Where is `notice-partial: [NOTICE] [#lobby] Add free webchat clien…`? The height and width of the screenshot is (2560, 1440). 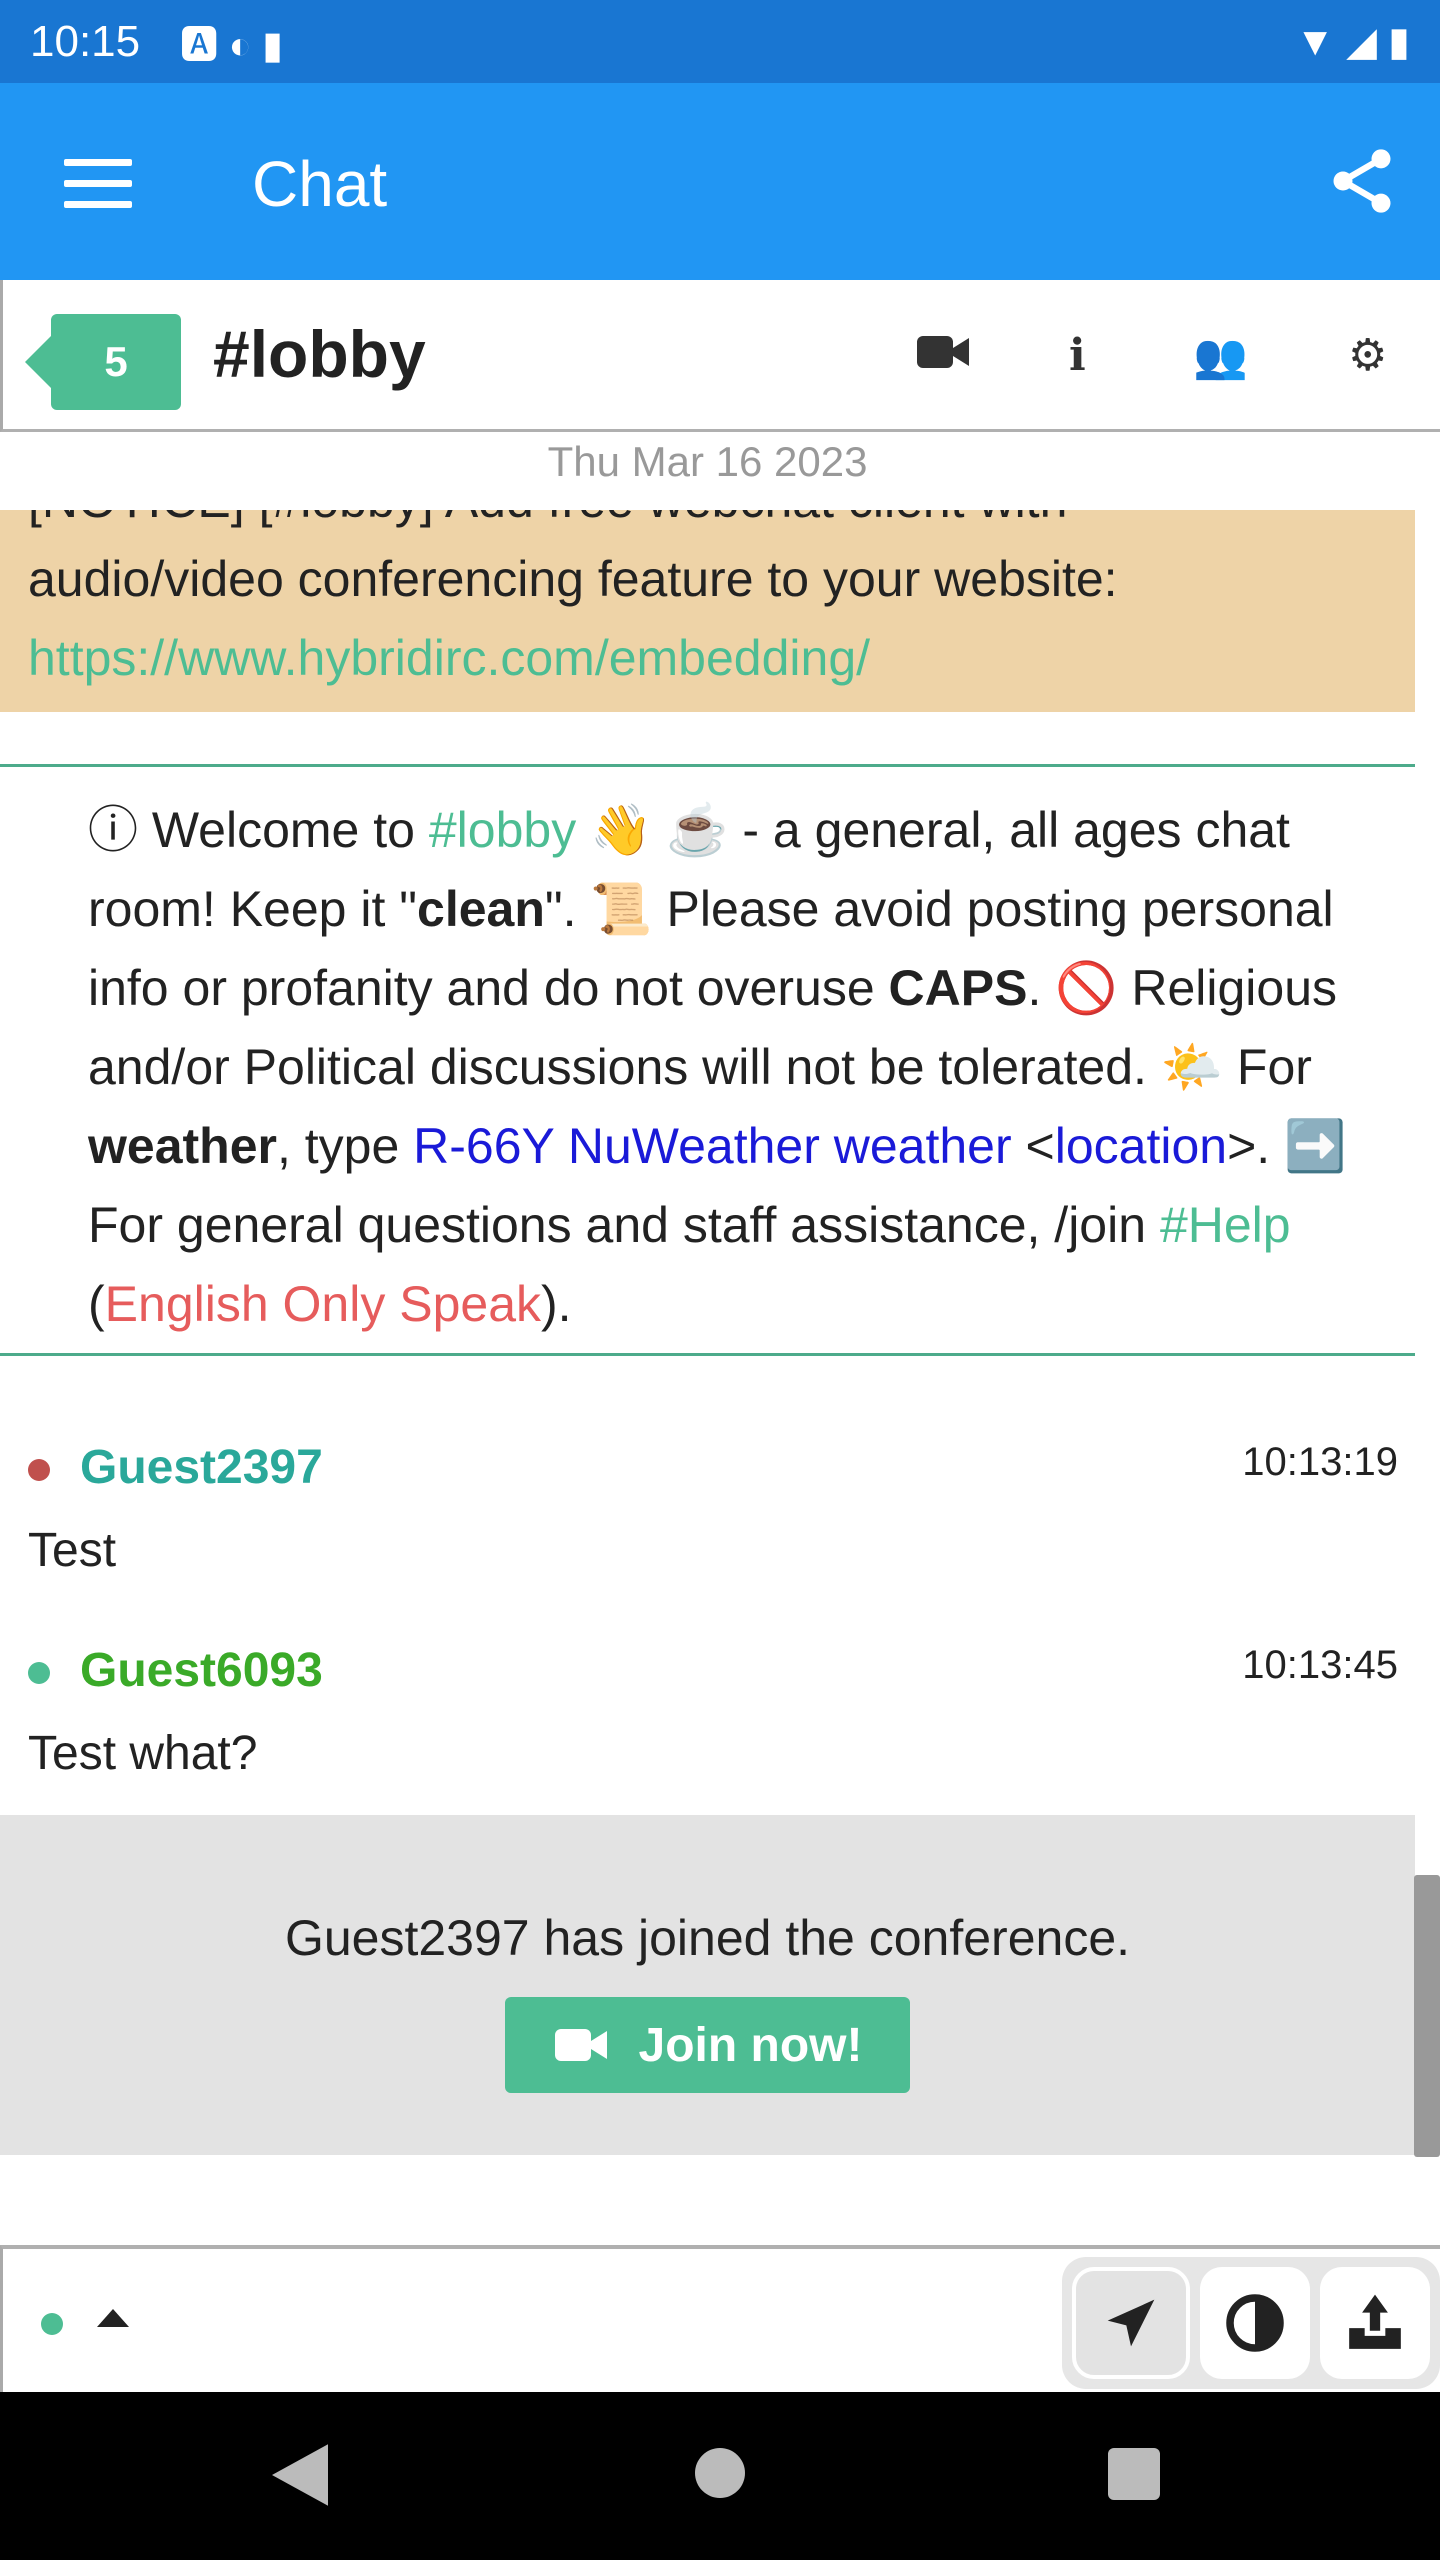
notice-partial: [NOTICE] [#lobby] Add free webchat clien… is located at coordinates (707, 525).